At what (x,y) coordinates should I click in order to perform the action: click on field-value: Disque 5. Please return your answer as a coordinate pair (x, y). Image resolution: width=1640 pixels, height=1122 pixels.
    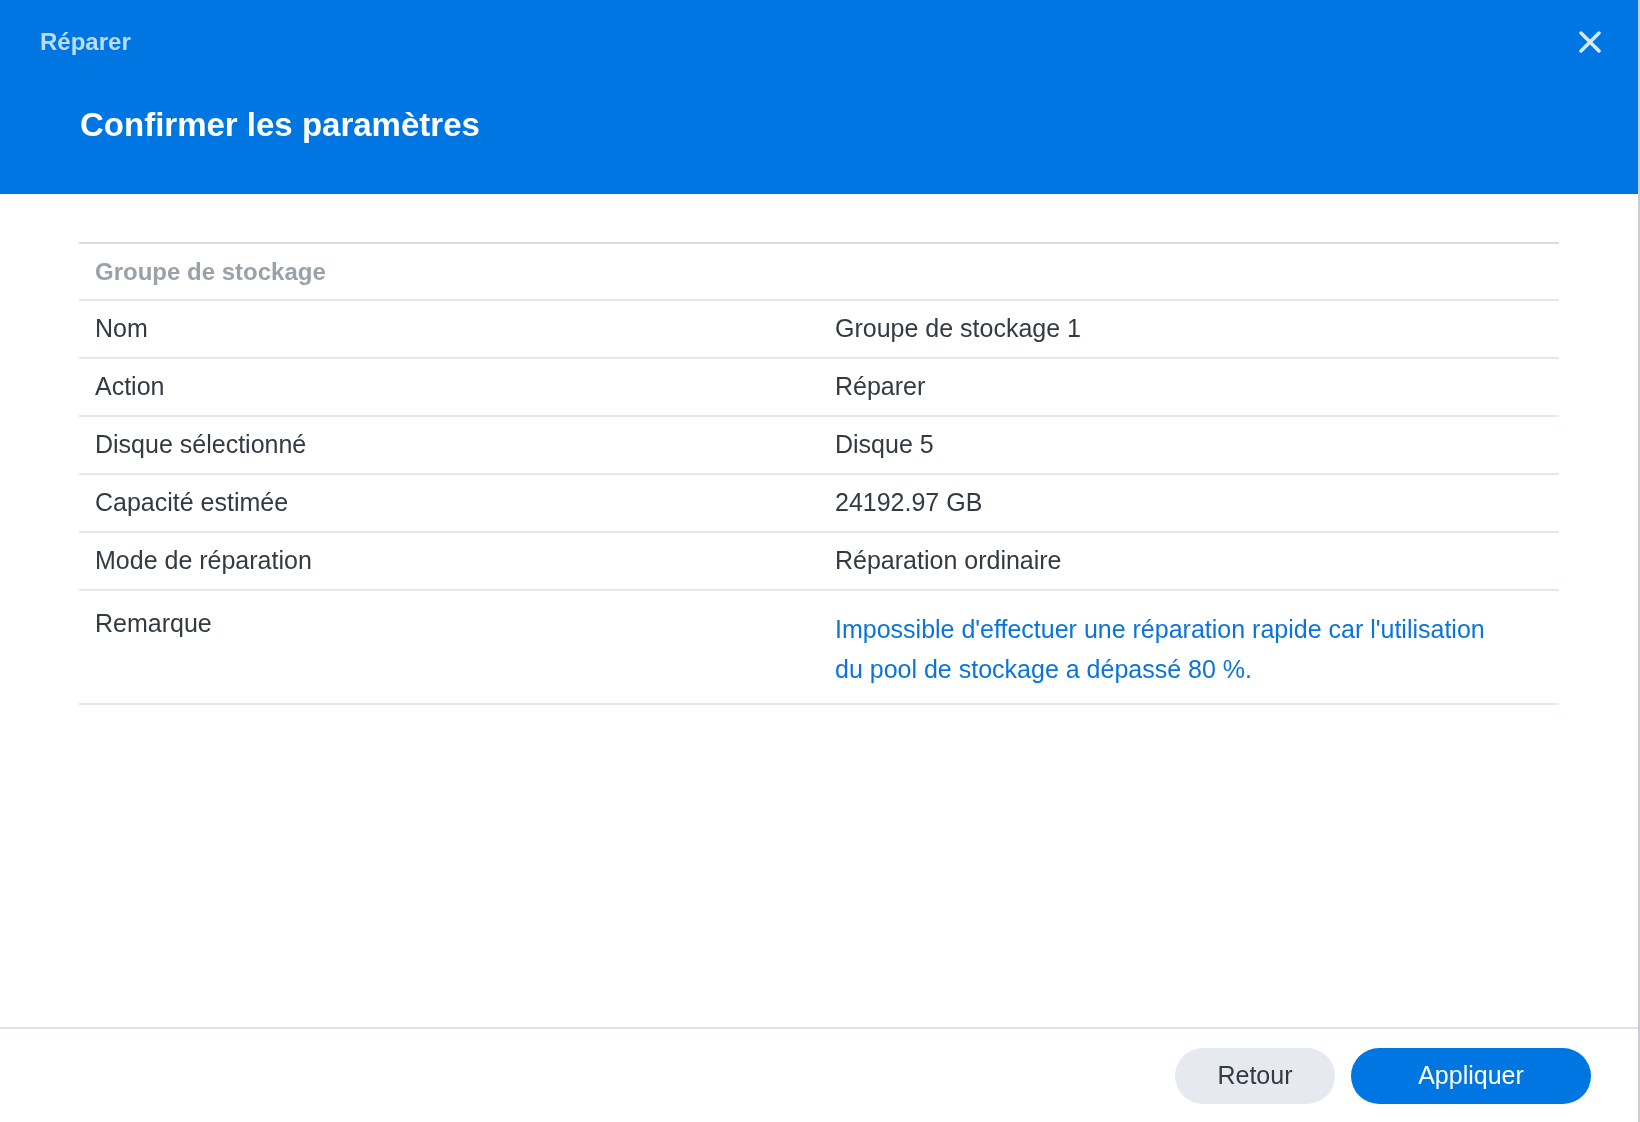
    Looking at the image, I should click on (884, 445).